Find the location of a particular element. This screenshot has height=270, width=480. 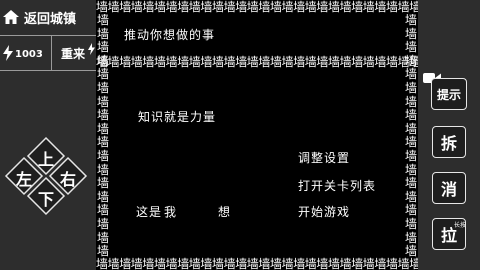

wall-row-bottom: 墙墙墙墙墙墙墙墙墙墙墙墙墙墙墙墙墙墙墙墙墙墙墙墙墙墙墙墙墙墙 is located at coordinates (257, 263).